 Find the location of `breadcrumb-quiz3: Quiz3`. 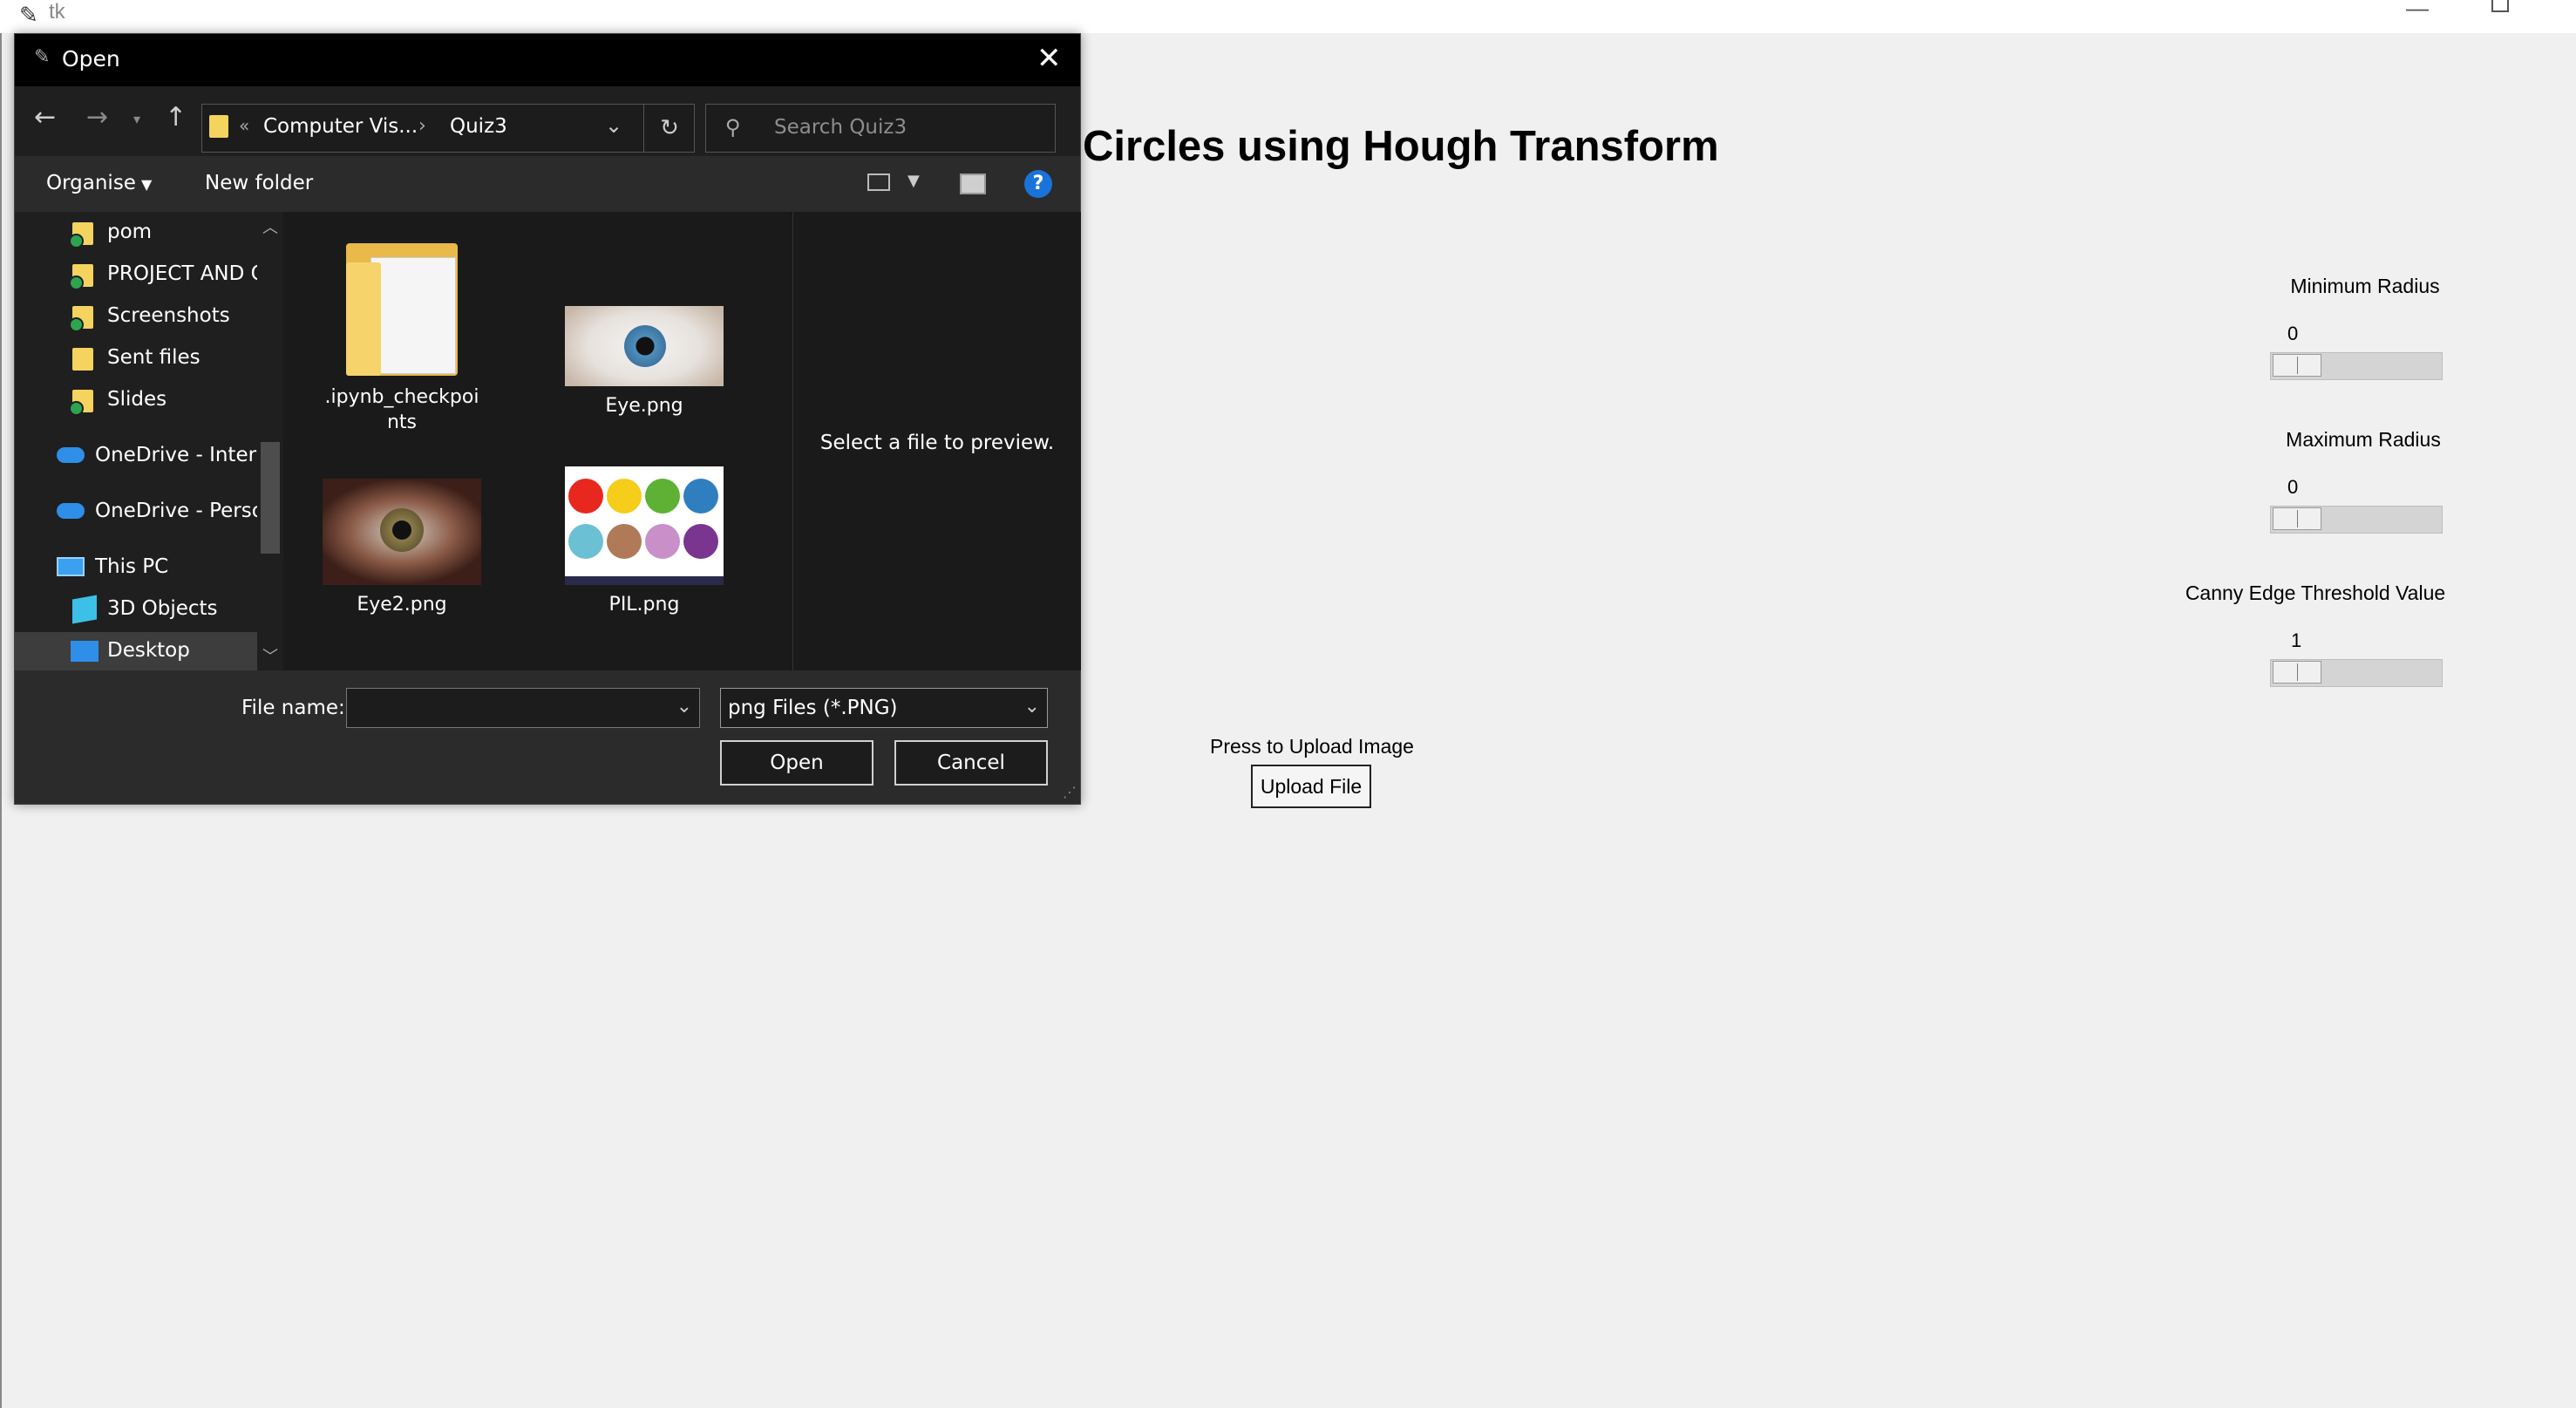

breadcrumb-quiz3: Quiz3 is located at coordinates (478, 127).